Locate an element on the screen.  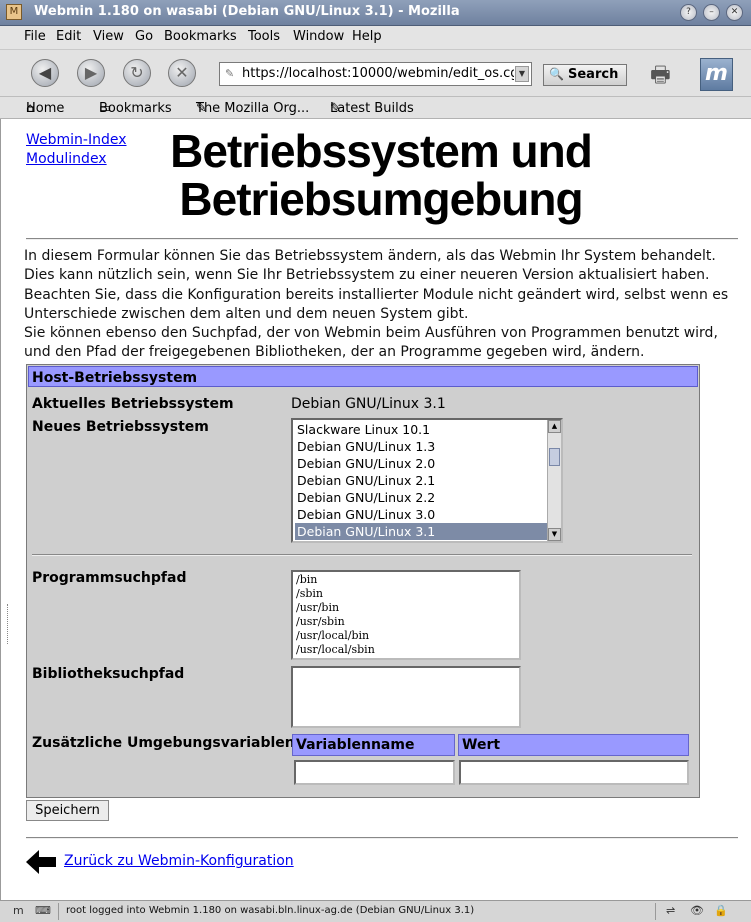
back-icon: ◀ is located at coordinates (45, 73).